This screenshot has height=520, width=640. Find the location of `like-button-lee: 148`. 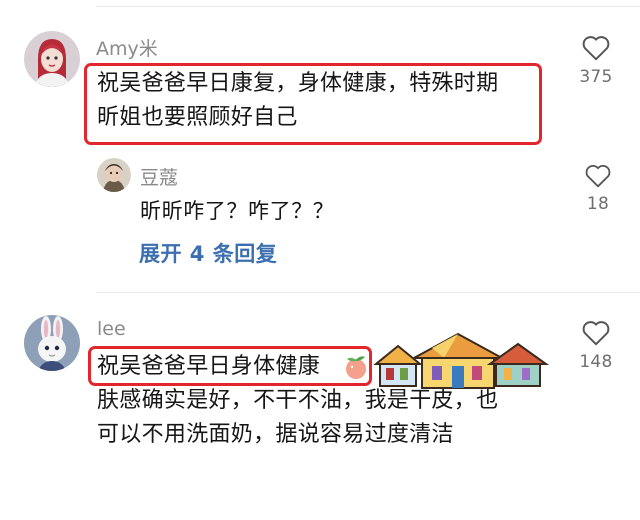

like-button-lee: 148 is located at coordinates (596, 345).